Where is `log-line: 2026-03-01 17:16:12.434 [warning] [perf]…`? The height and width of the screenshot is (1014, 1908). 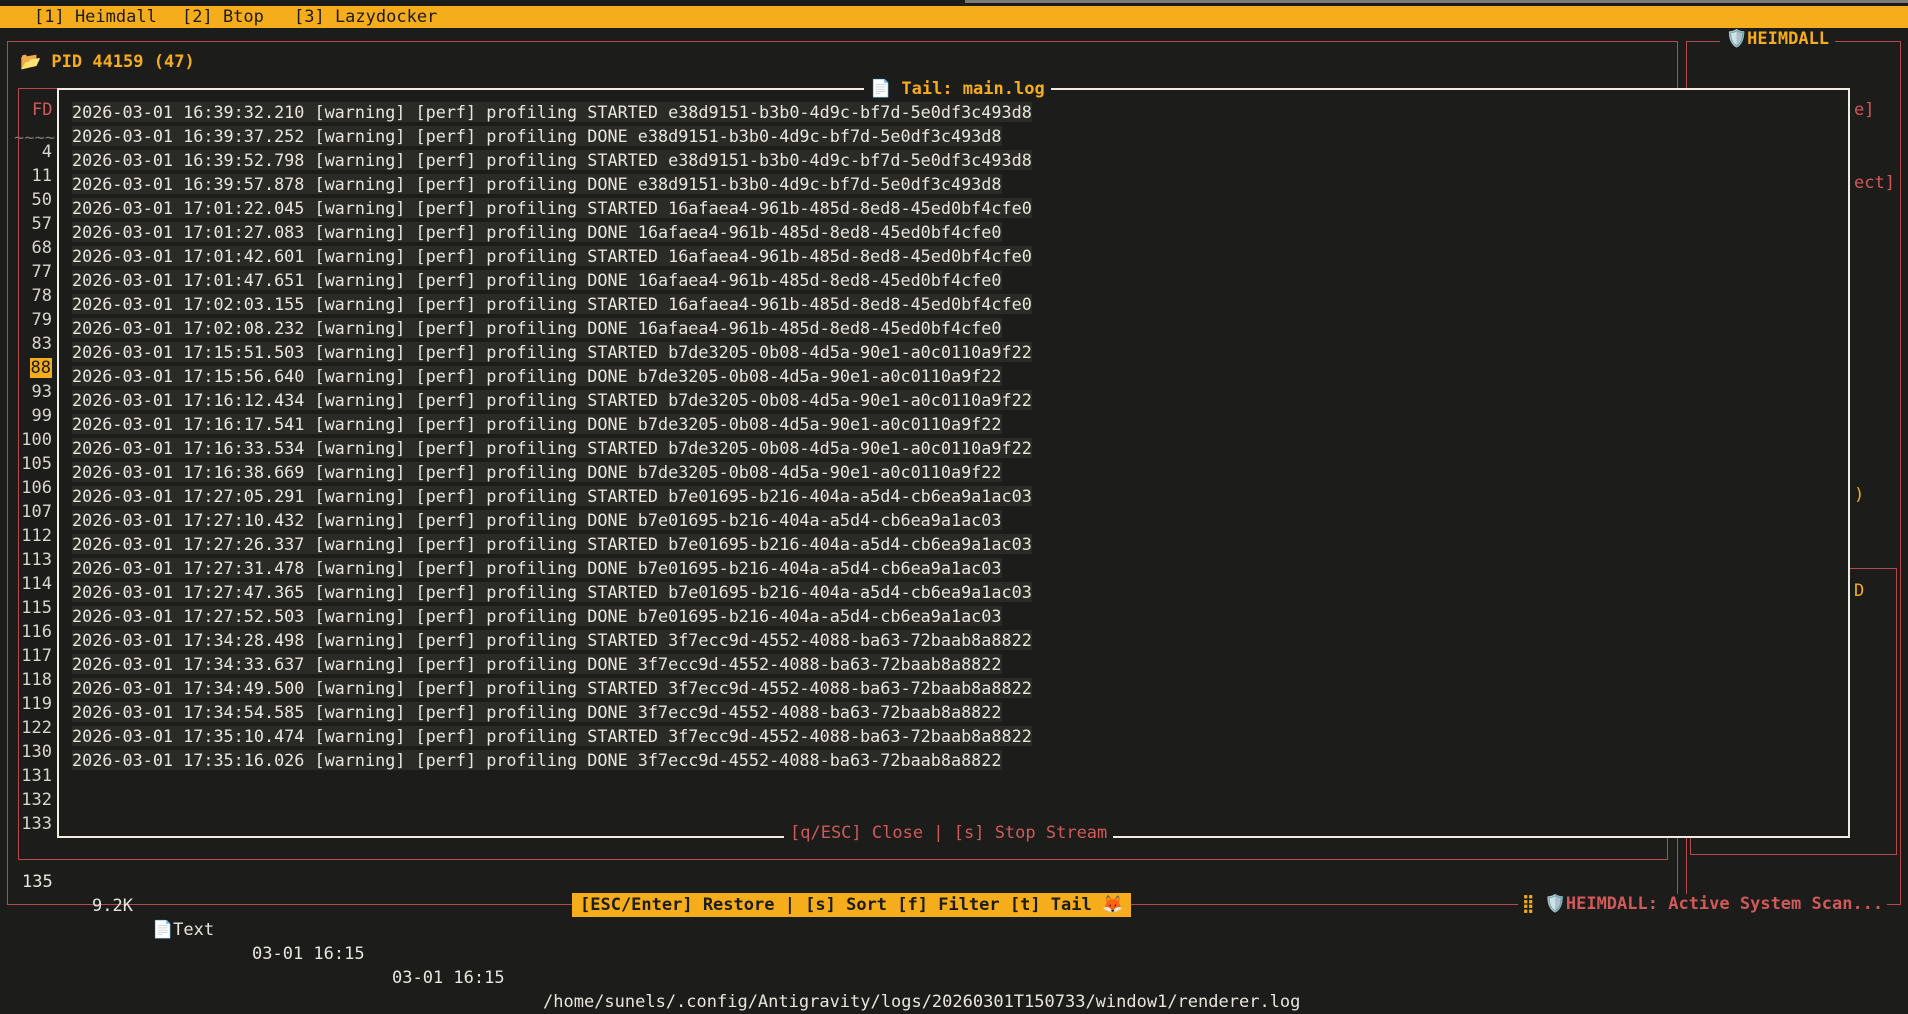
log-line: 2026-03-01 17:16:12.434 [warning] [perf]… is located at coordinates (552, 400).